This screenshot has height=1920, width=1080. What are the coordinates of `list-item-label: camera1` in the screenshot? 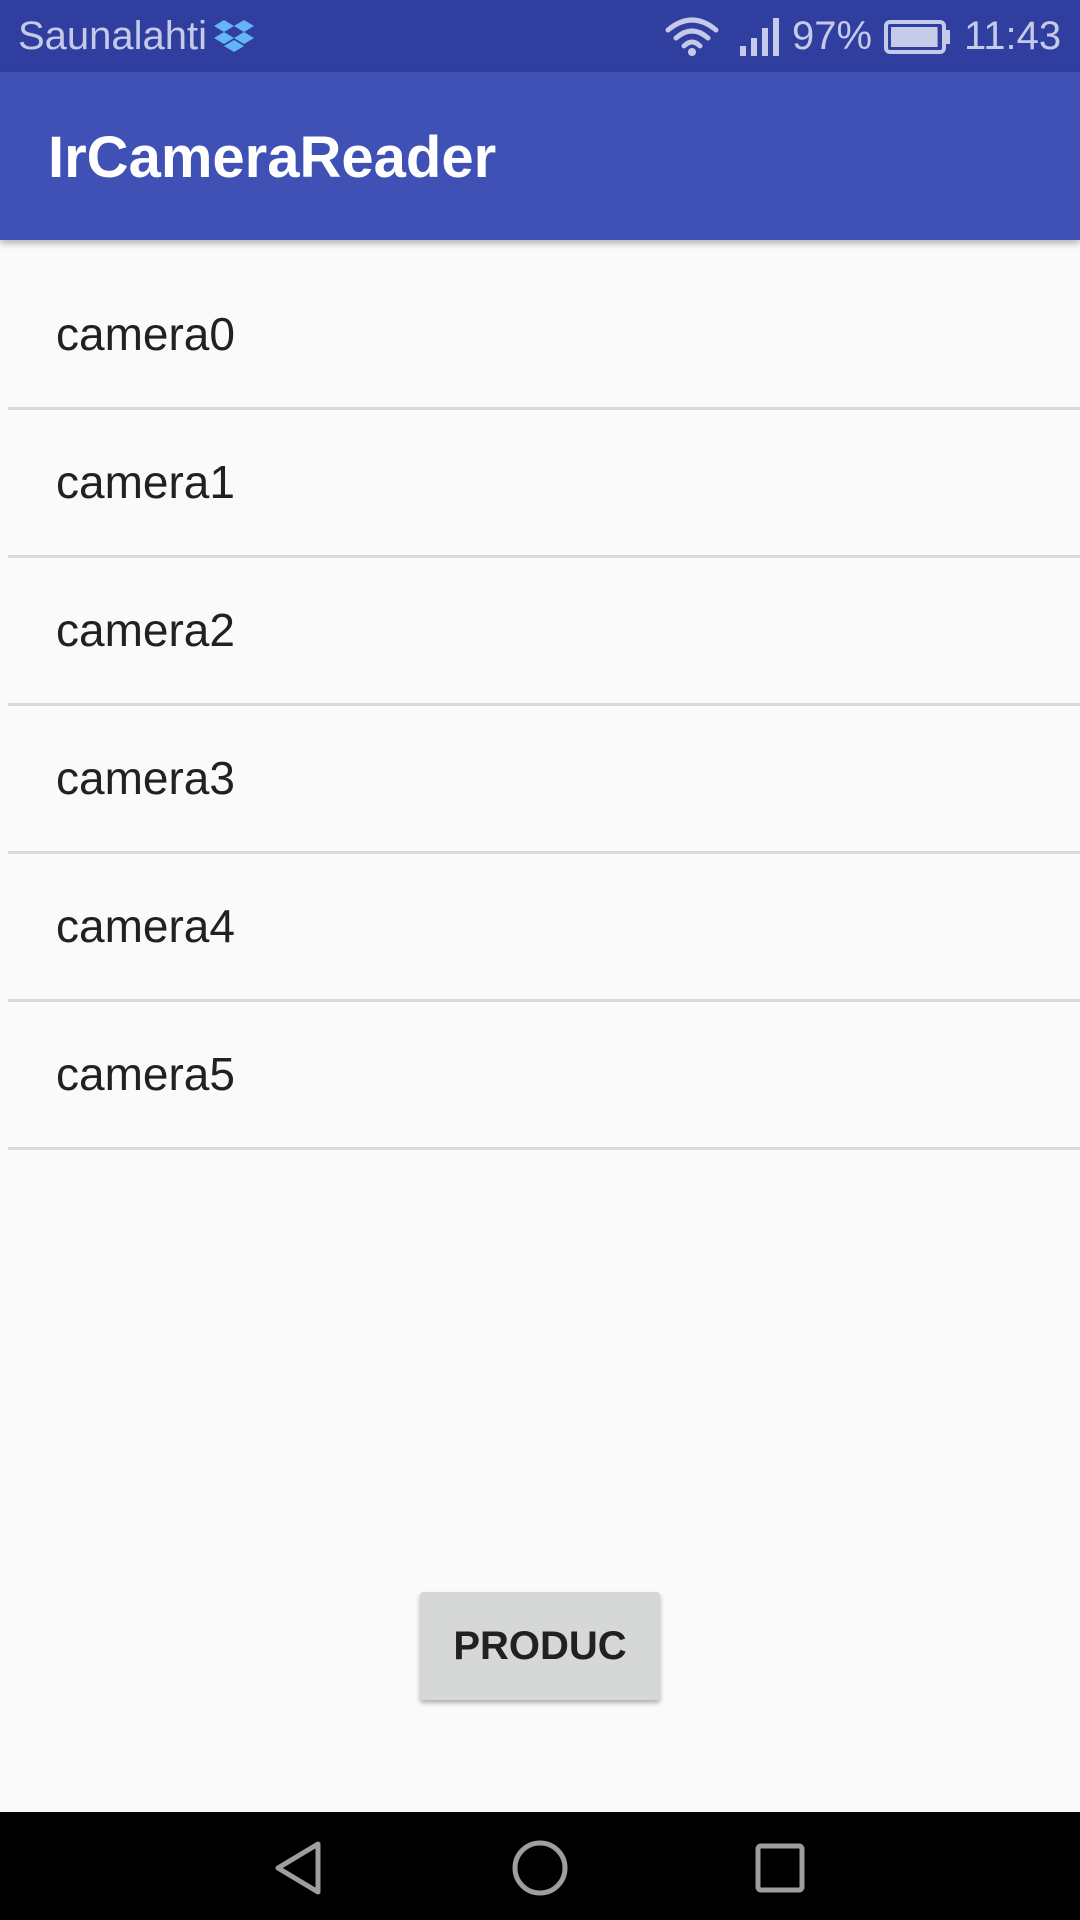 It's located at (145, 482).